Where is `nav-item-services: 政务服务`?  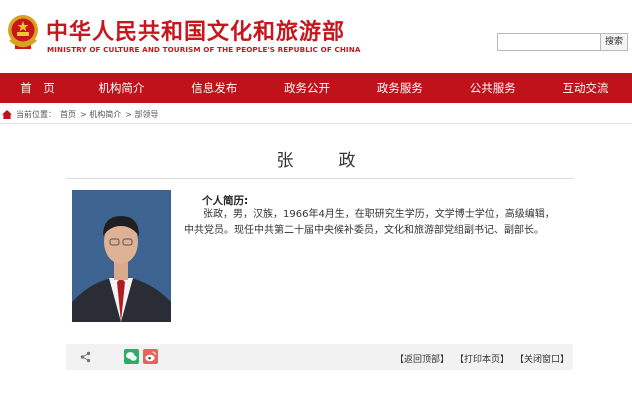
nav-item-services: 政务服务 is located at coordinates (399, 88).